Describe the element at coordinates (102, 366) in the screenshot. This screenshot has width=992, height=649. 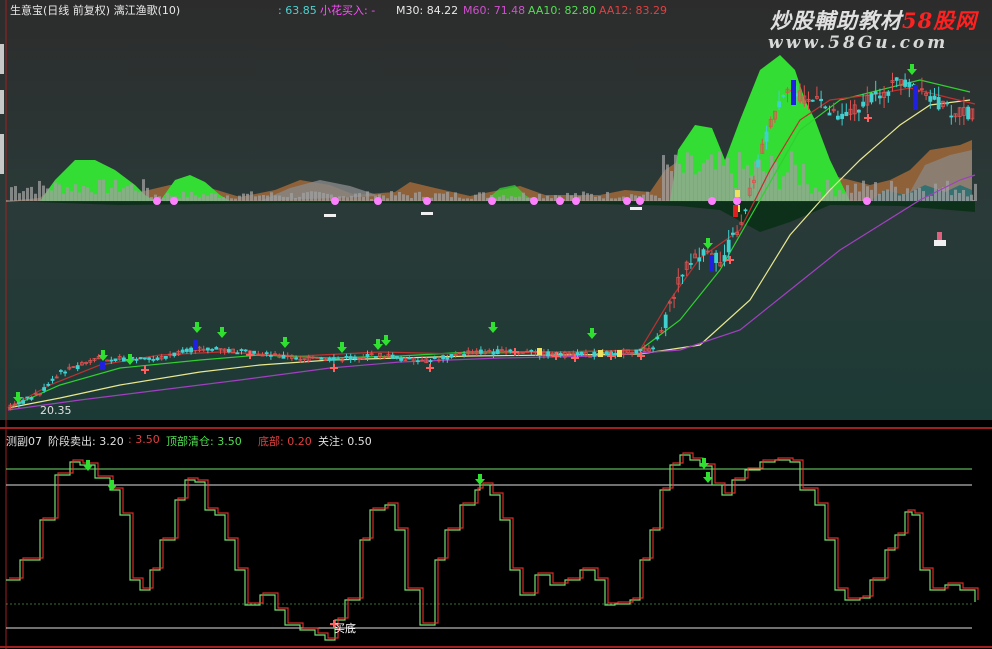
I see `highlight-candle-blue` at that location.